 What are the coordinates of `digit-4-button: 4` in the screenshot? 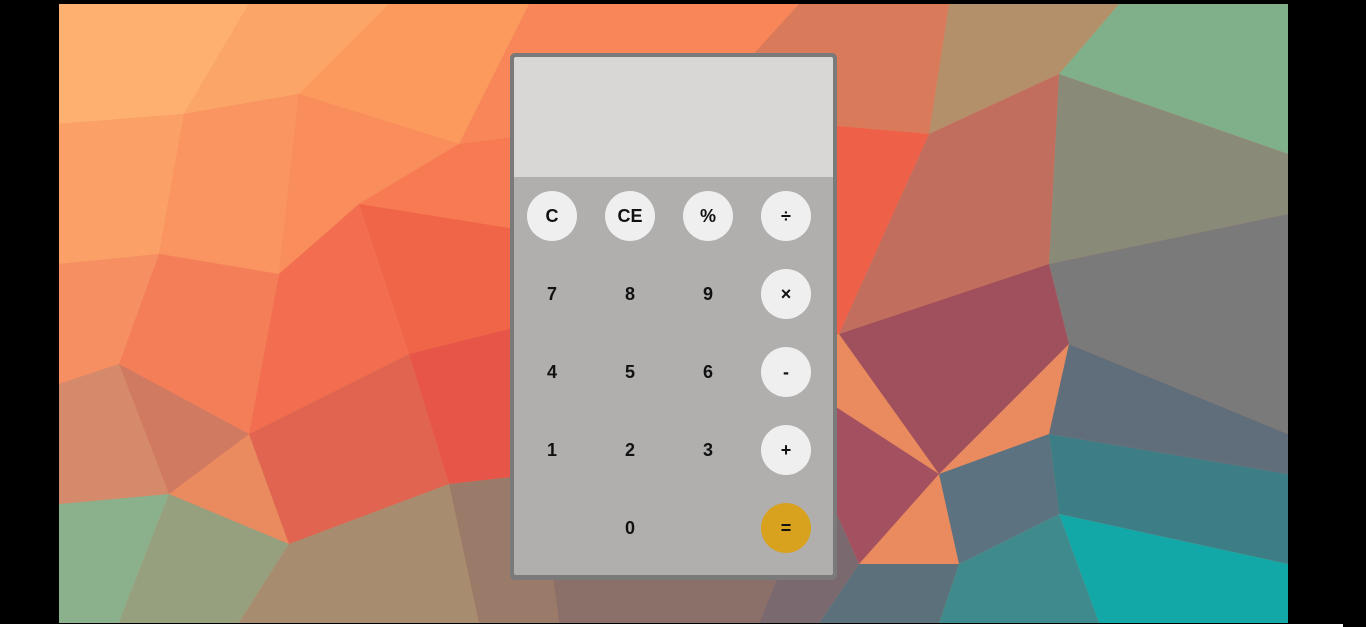 It's located at (552, 372).